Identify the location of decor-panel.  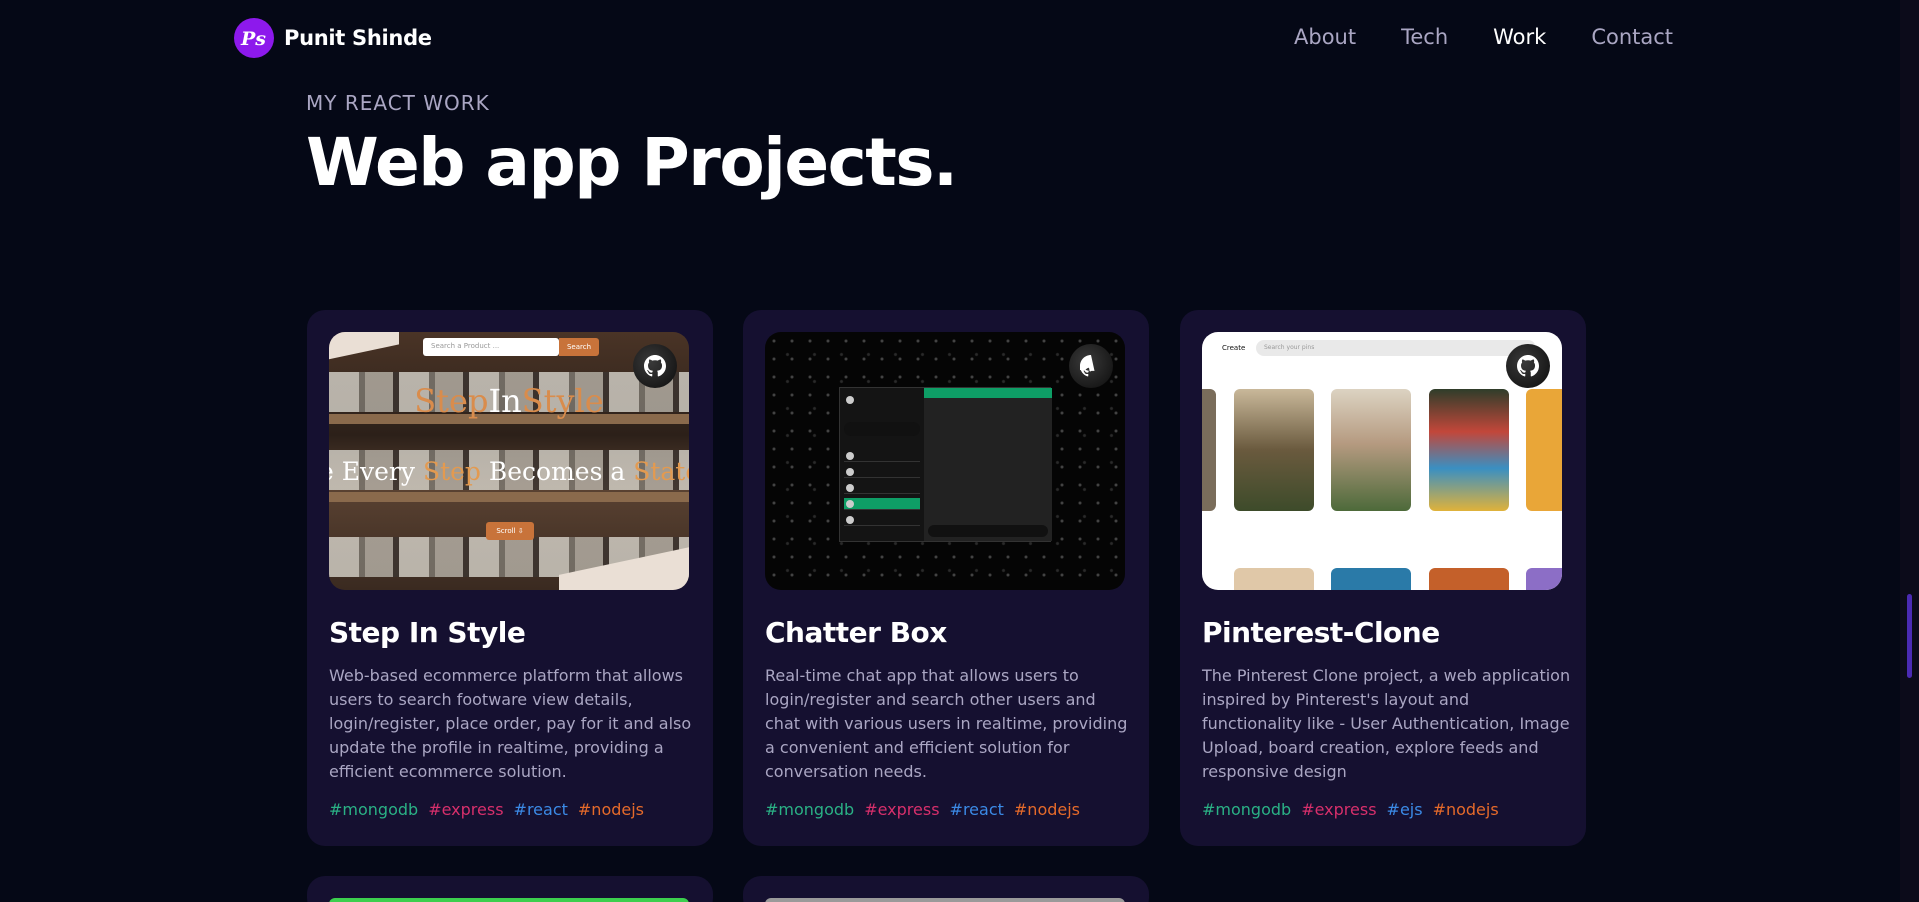
(364, 352).